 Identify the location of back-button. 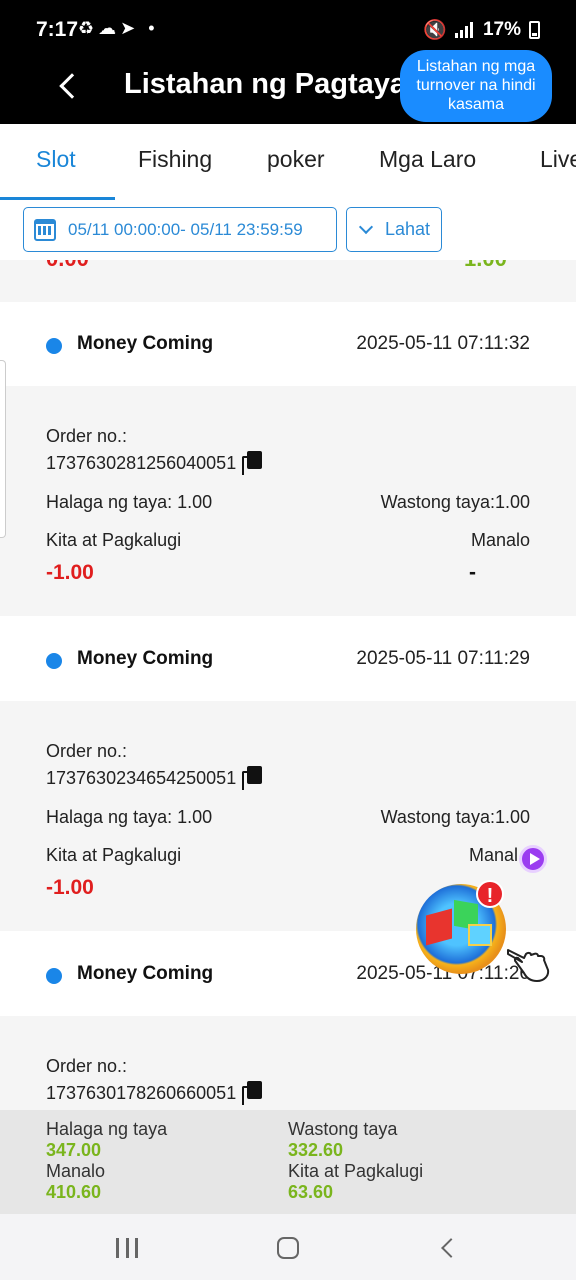
(68, 86).